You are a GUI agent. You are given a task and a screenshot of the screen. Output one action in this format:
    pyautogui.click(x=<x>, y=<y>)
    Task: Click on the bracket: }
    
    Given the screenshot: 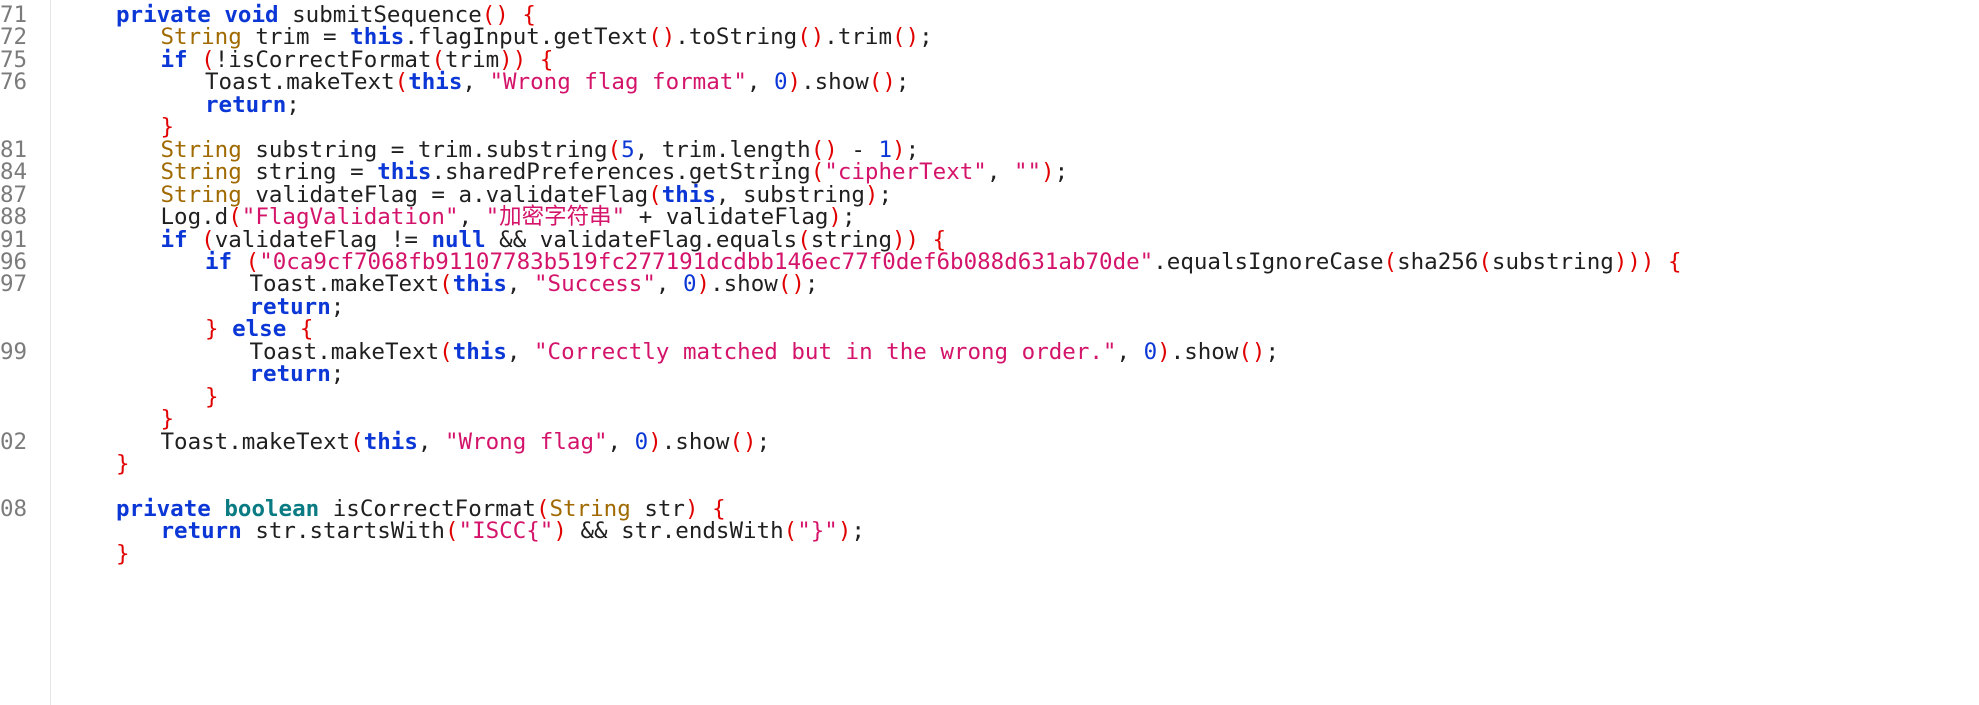 What is the action you would take?
    pyautogui.click(x=123, y=553)
    